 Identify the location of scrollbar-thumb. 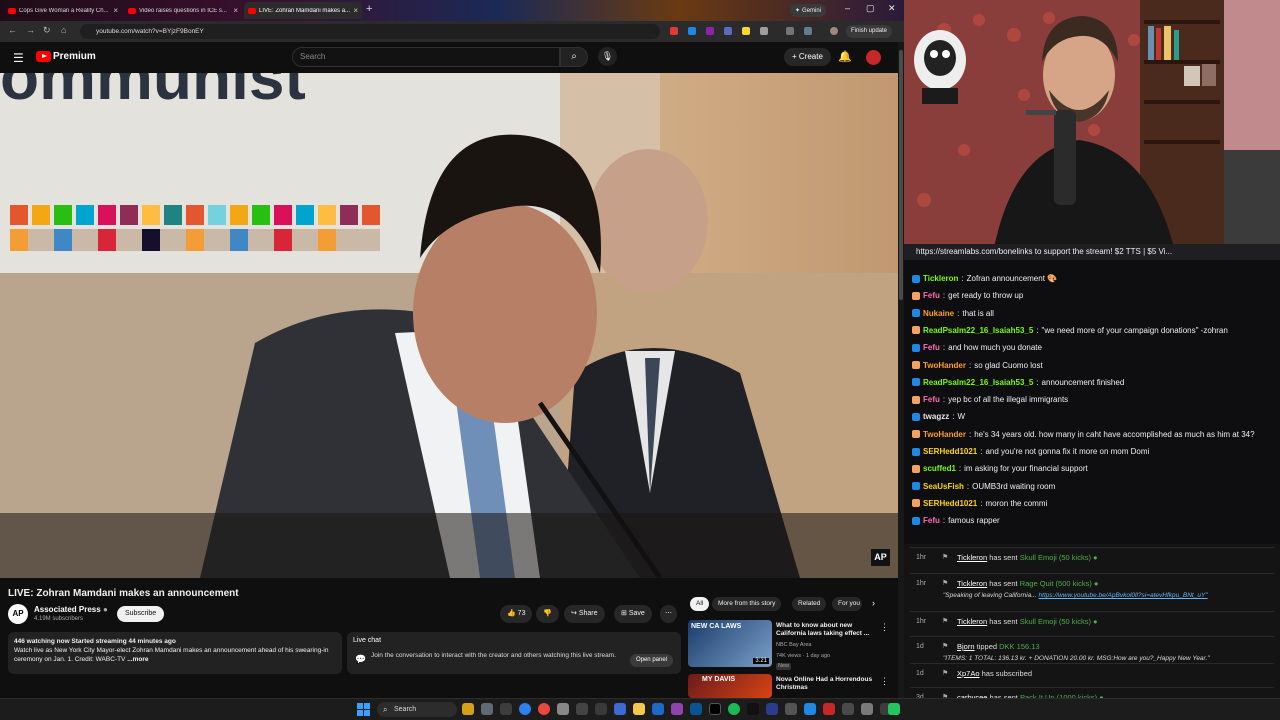
(901, 175).